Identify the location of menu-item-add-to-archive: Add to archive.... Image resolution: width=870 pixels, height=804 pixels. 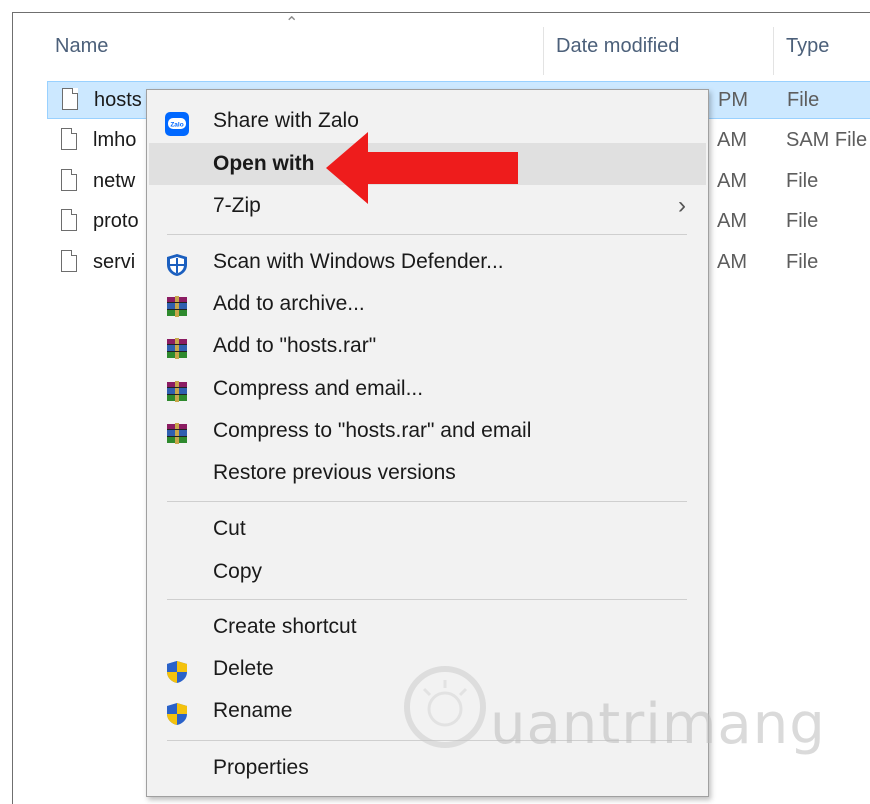
(427, 304).